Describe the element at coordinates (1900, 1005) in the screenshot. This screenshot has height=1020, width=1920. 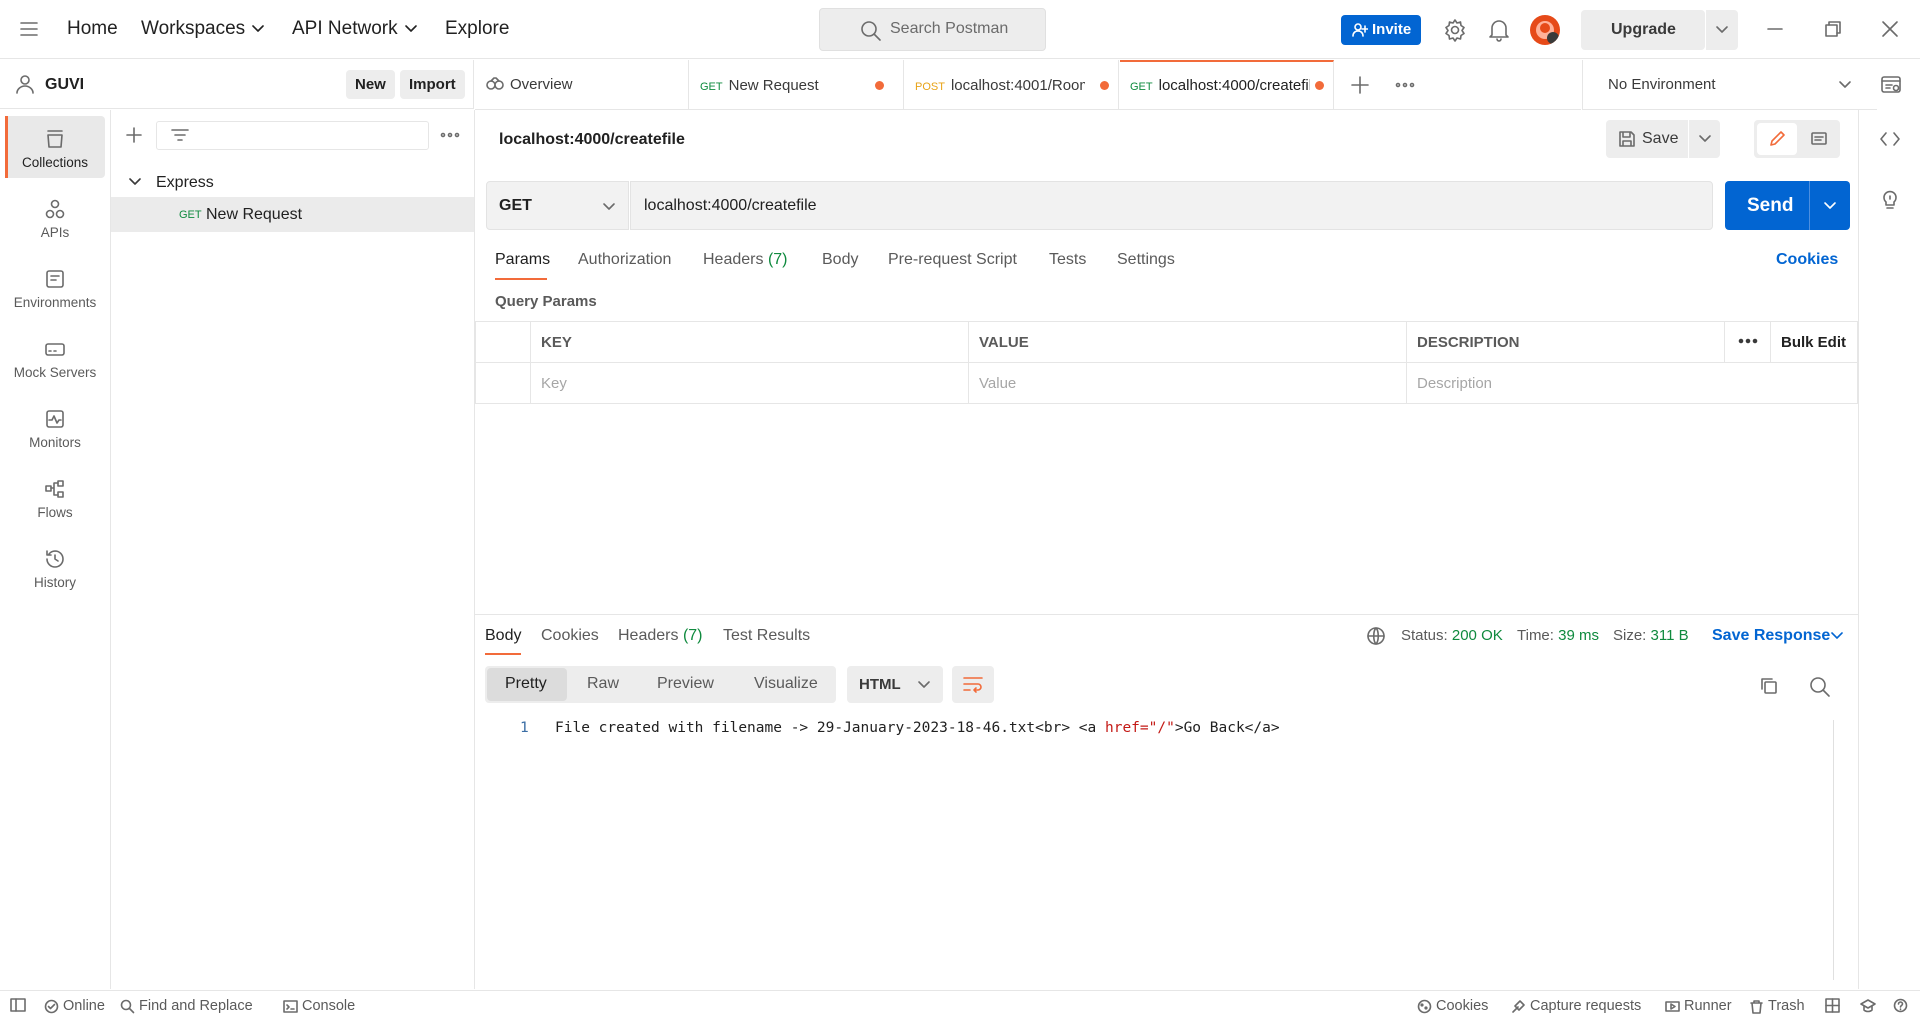
I see `help-icon` at that location.